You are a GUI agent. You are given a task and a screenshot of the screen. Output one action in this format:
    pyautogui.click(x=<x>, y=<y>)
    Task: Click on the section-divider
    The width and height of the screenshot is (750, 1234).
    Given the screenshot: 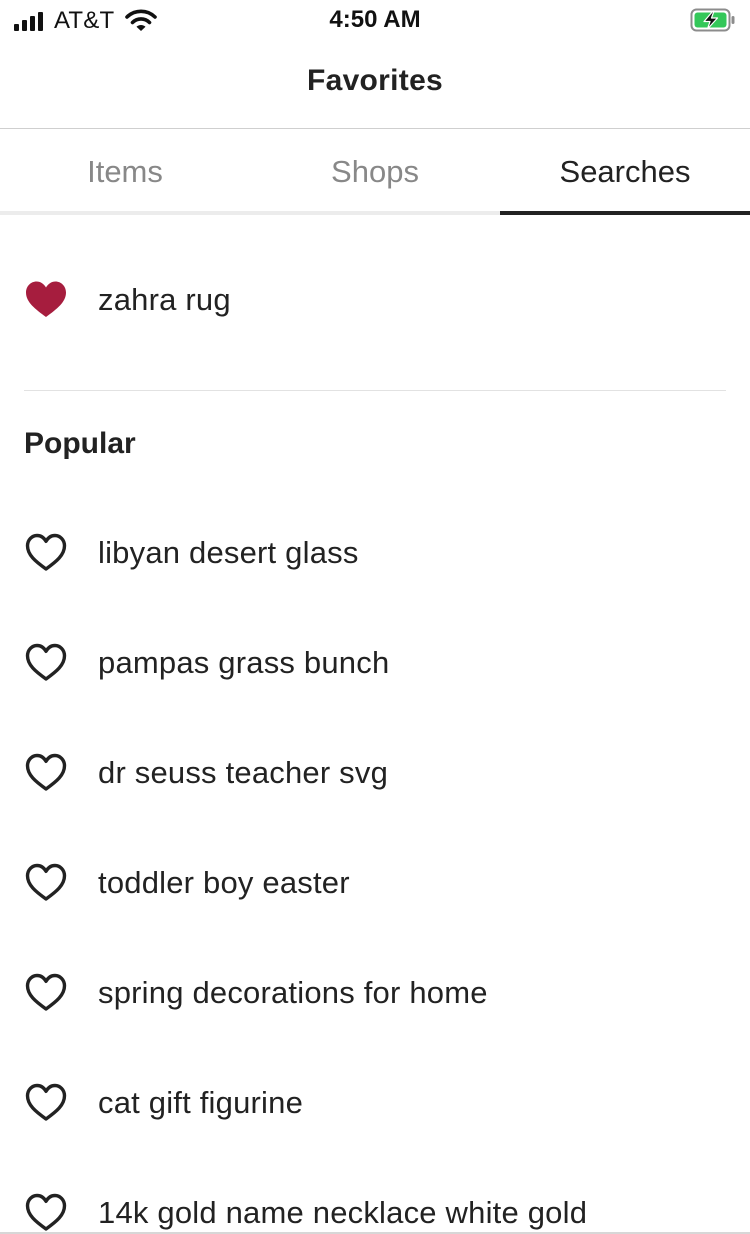 What is the action you would take?
    pyautogui.click(x=375, y=390)
    